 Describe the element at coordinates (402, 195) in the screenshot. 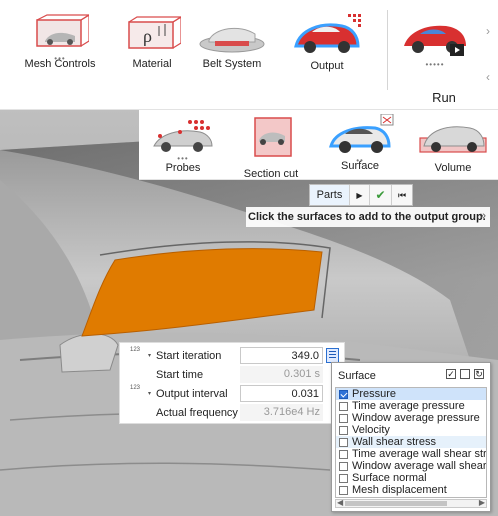

I see `exit-icon: ⏮` at that location.